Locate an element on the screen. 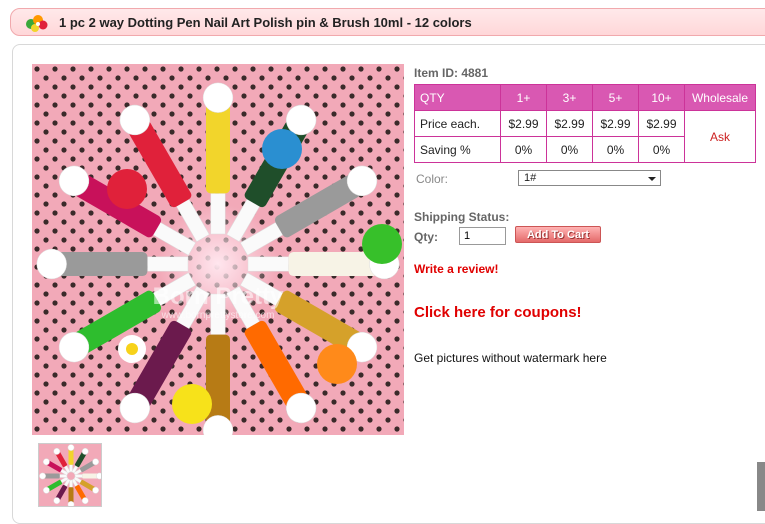  write-review-link: Write a review! is located at coordinates (456, 269).